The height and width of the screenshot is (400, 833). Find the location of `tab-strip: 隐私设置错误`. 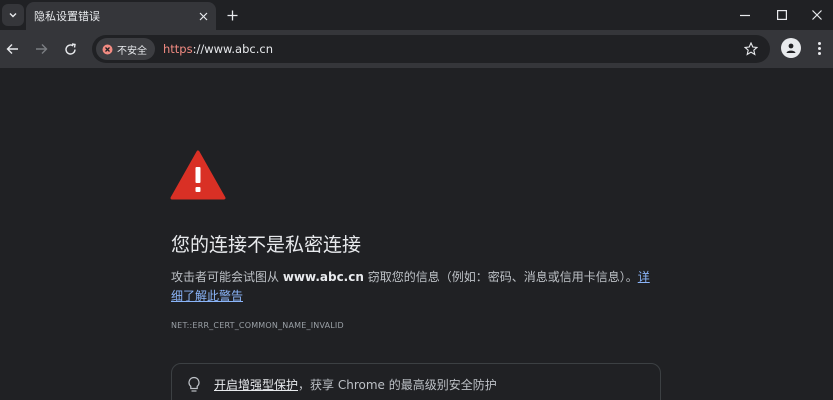

tab-strip: 隐私设置错误 is located at coordinates (416, 15).